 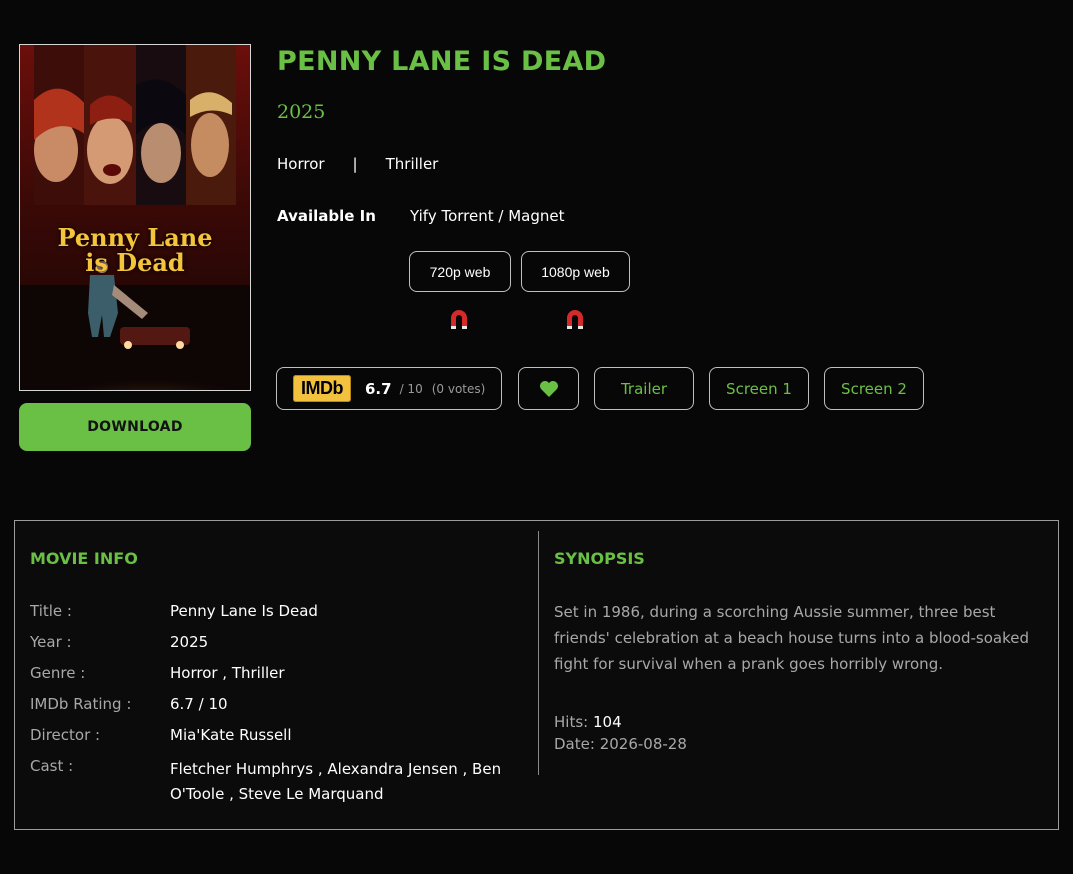 I want to click on date-label: Date:, so click(x=574, y=744).